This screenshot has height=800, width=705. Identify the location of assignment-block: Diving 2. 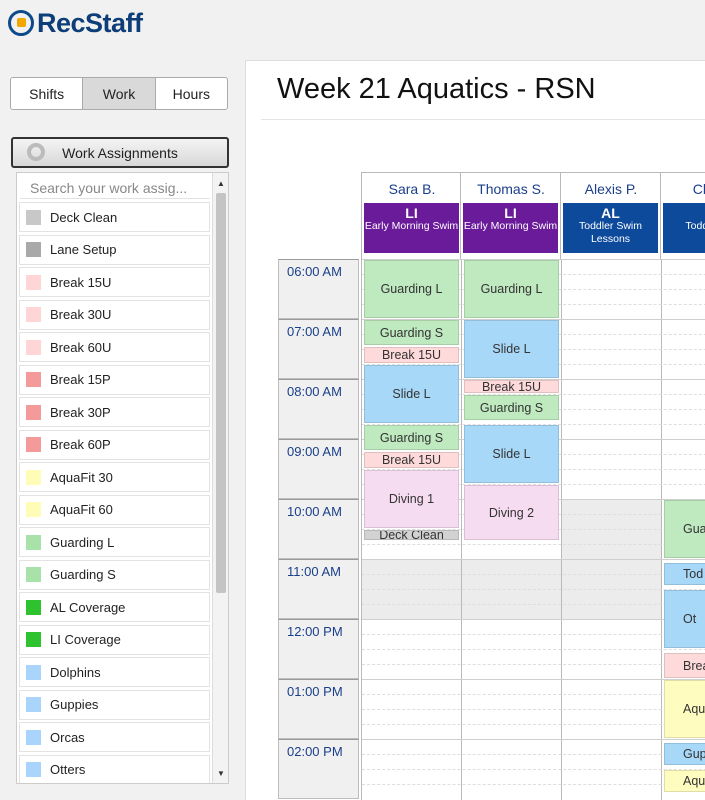
(511, 512).